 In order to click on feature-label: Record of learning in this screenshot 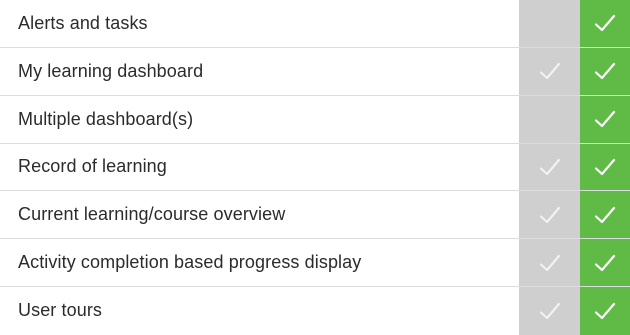, I will do `click(92, 166)`.